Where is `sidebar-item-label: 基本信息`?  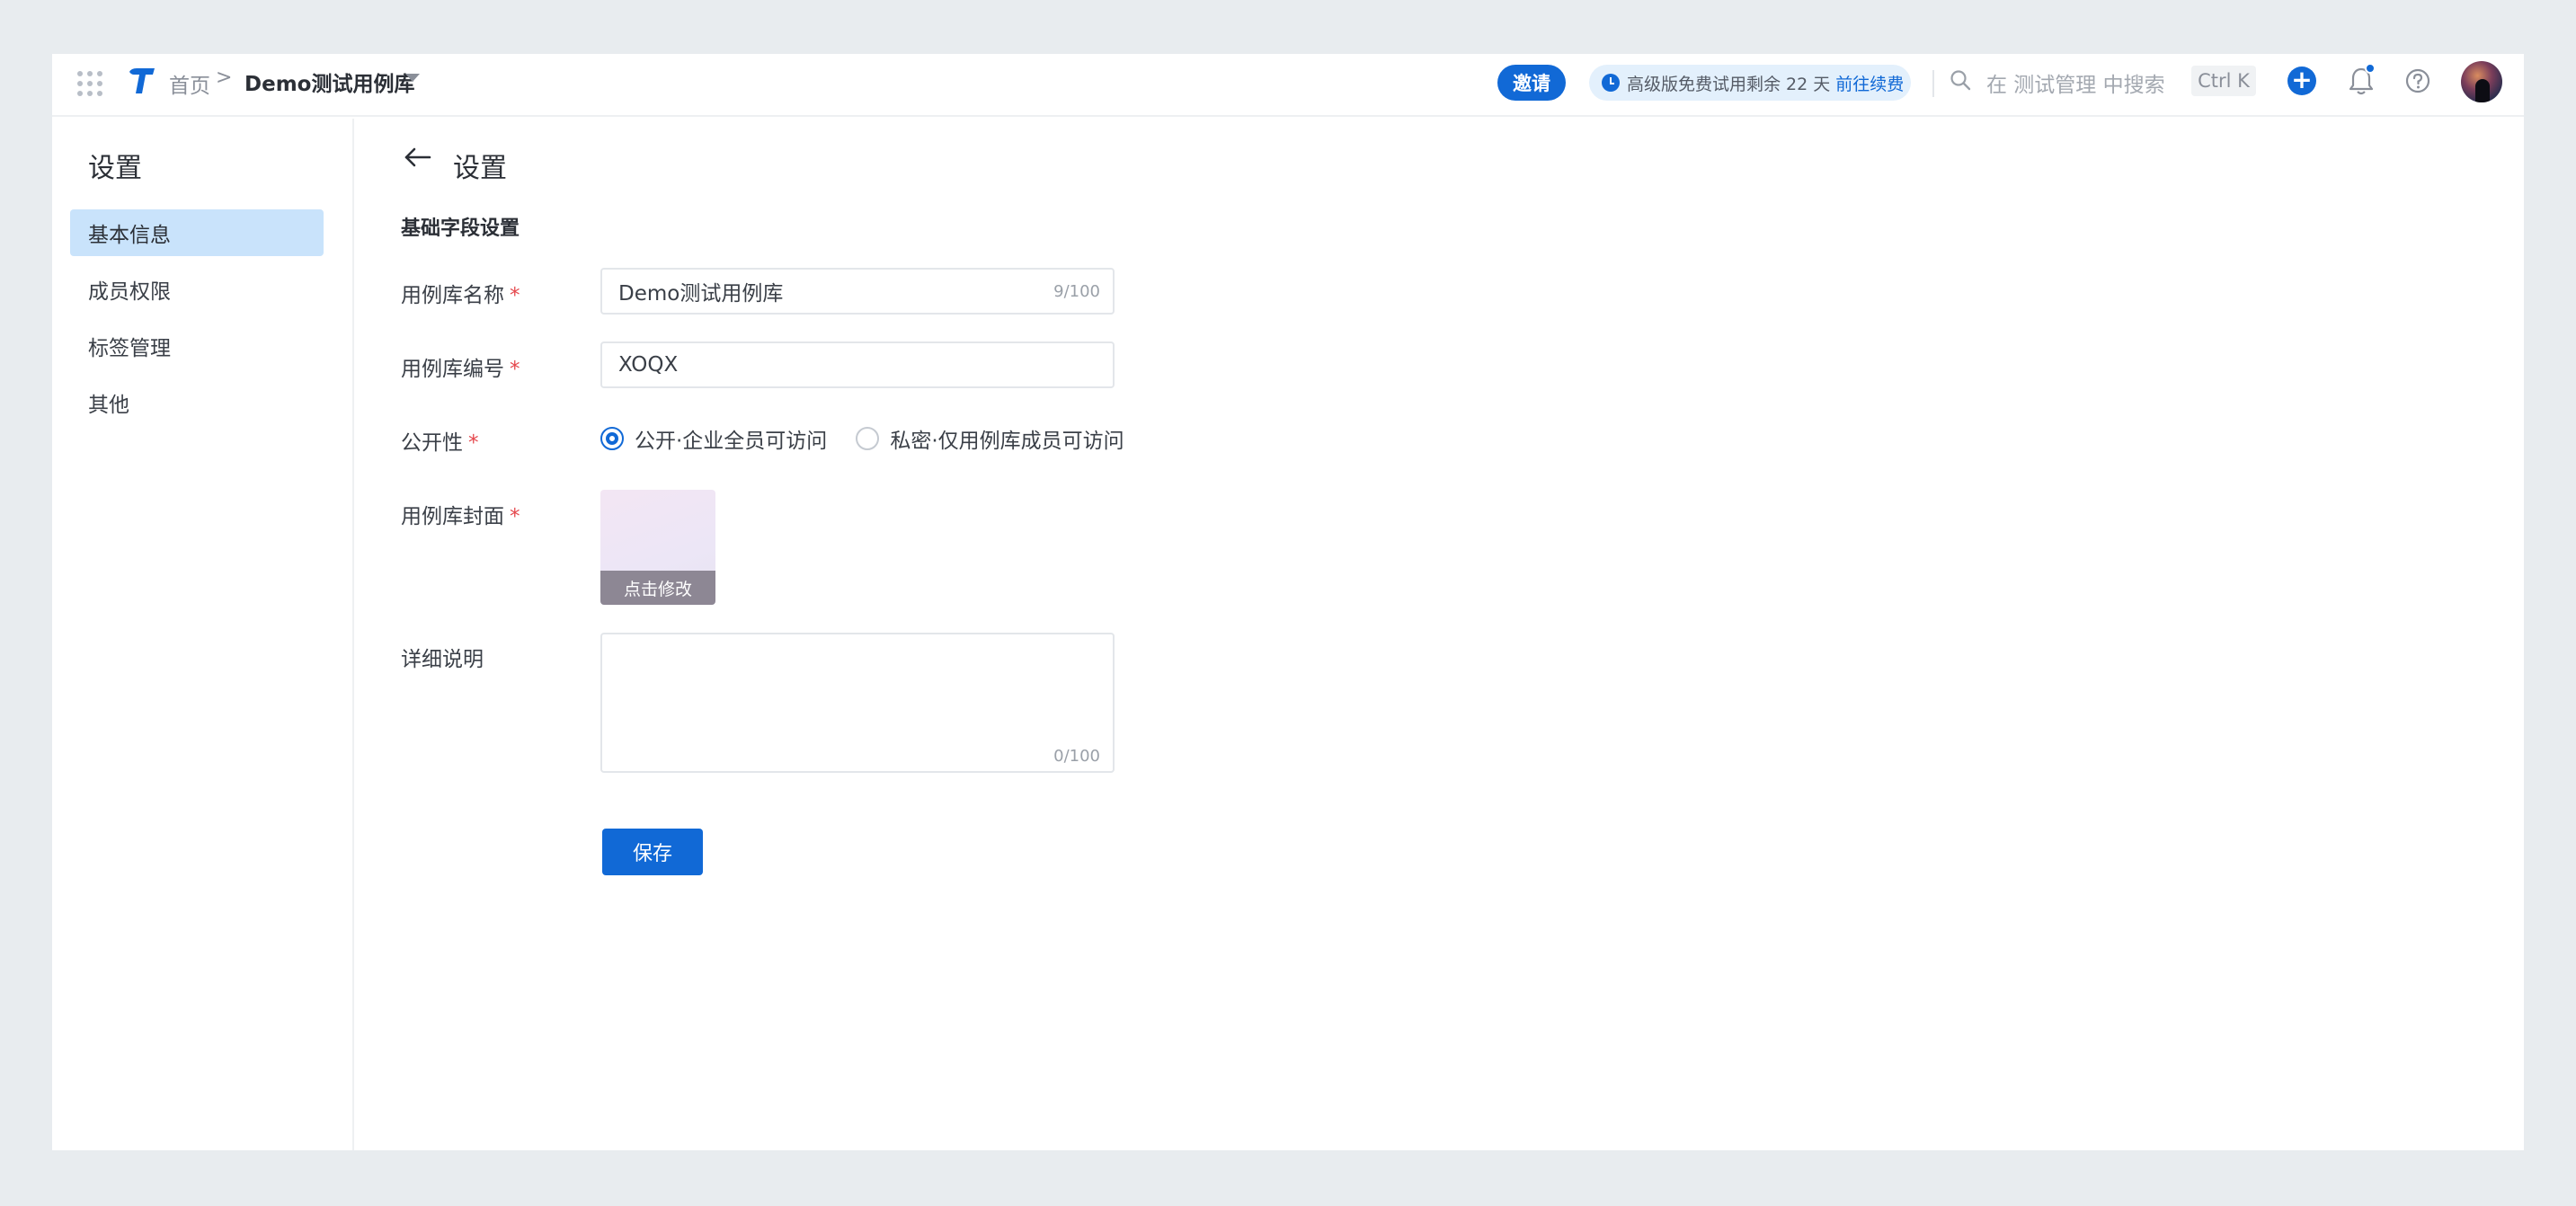
sidebar-item-label: 基本信息 is located at coordinates (129, 235).